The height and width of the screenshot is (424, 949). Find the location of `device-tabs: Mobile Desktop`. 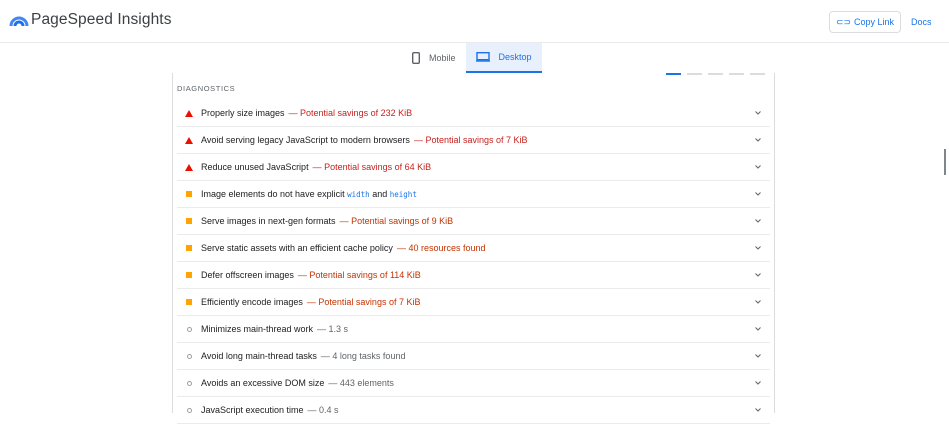

device-tabs: Mobile Desktop is located at coordinates (472, 58).